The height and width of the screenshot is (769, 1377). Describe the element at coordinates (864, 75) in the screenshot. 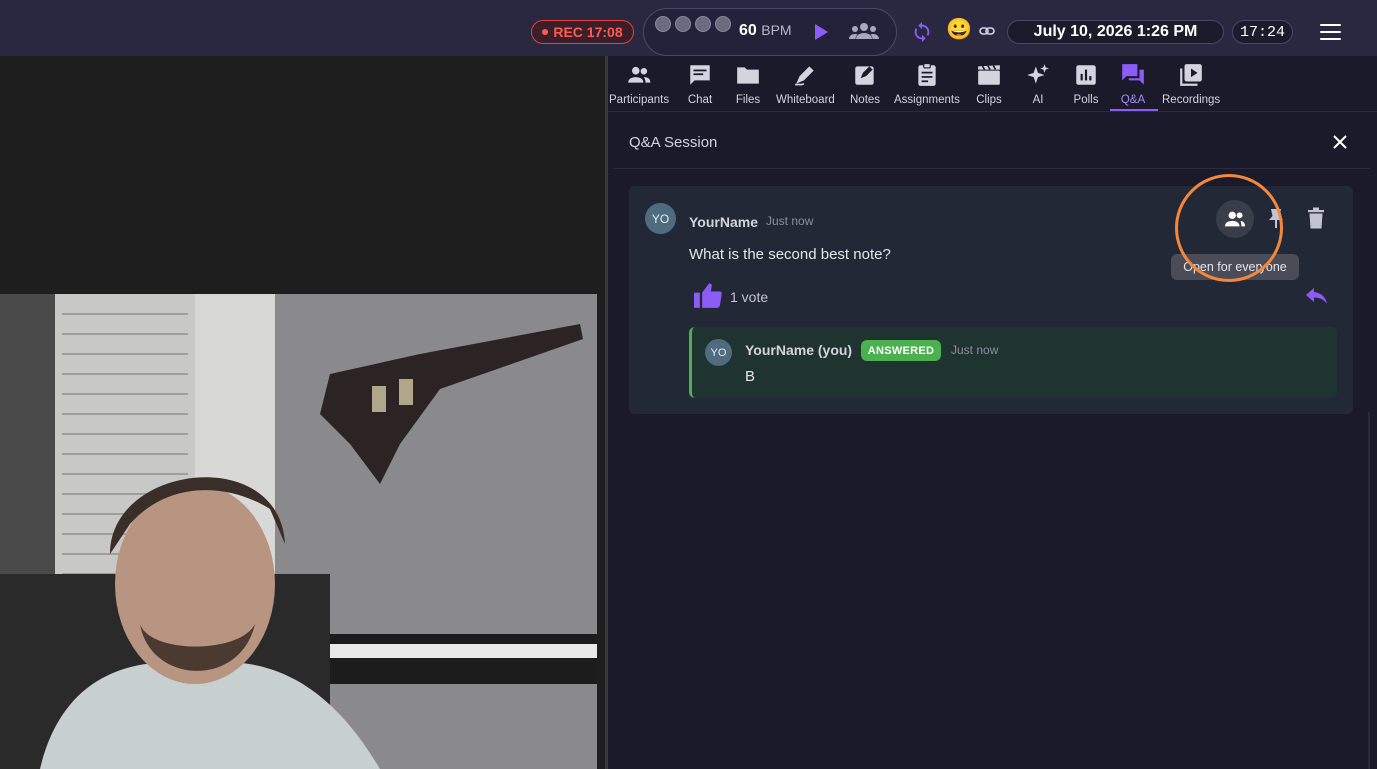

I see `notes-icon` at that location.